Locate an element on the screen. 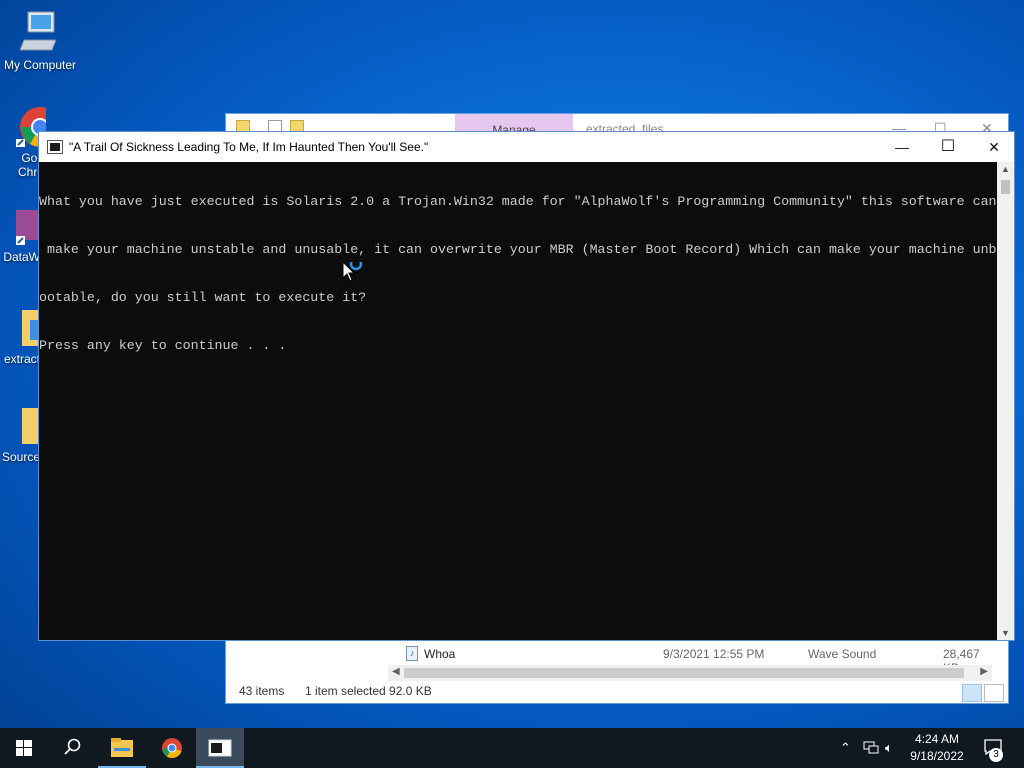 This screenshot has height=768, width=1024. start-button is located at coordinates (24, 748).